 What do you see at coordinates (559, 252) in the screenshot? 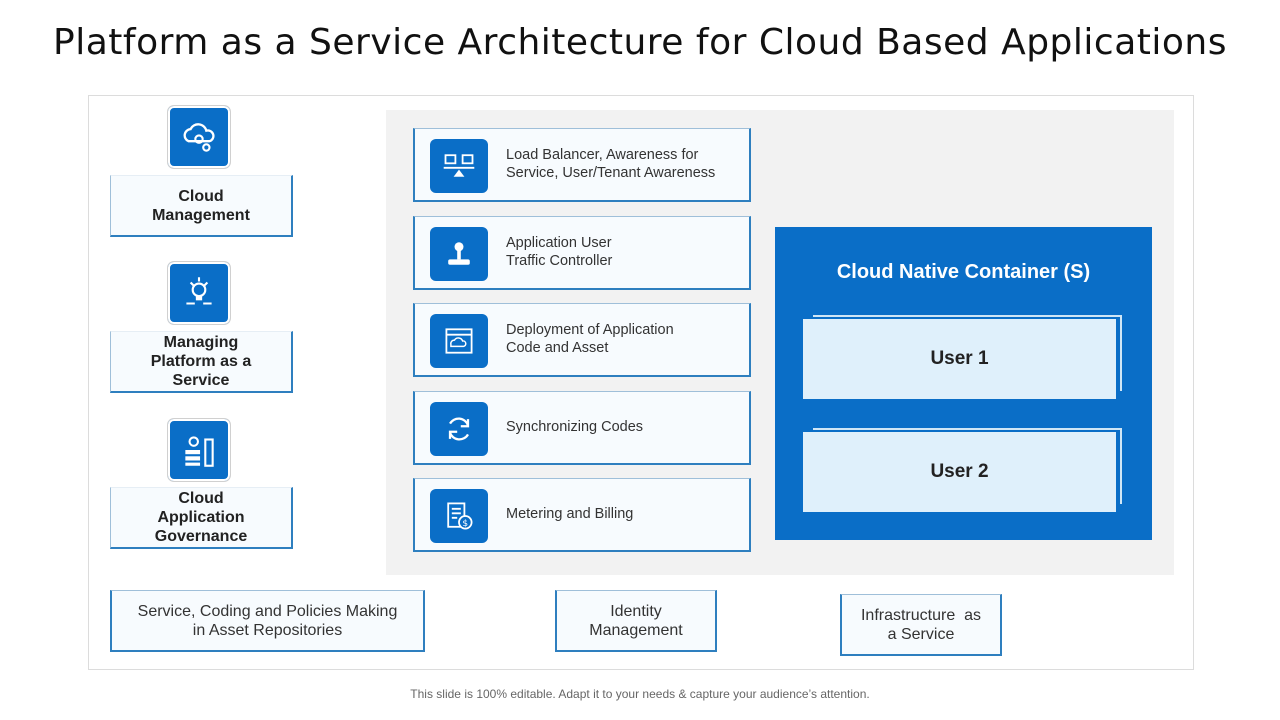
I see `service-label: Application User Traffic Controller` at bounding box center [559, 252].